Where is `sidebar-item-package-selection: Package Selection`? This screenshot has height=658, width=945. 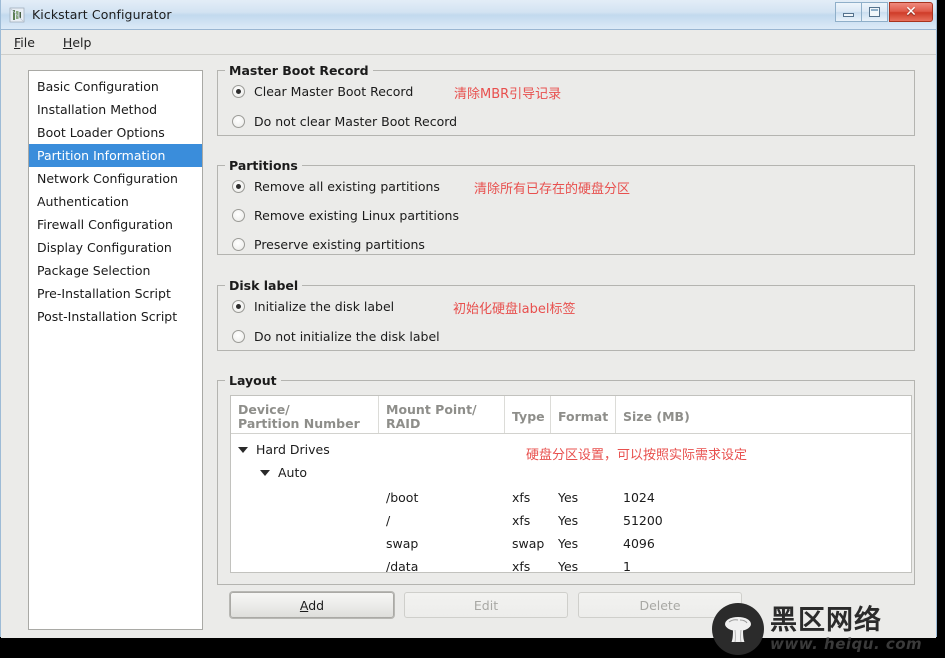 sidebar-item-package-selection: Package Selection is located at coordinates (115, 270).